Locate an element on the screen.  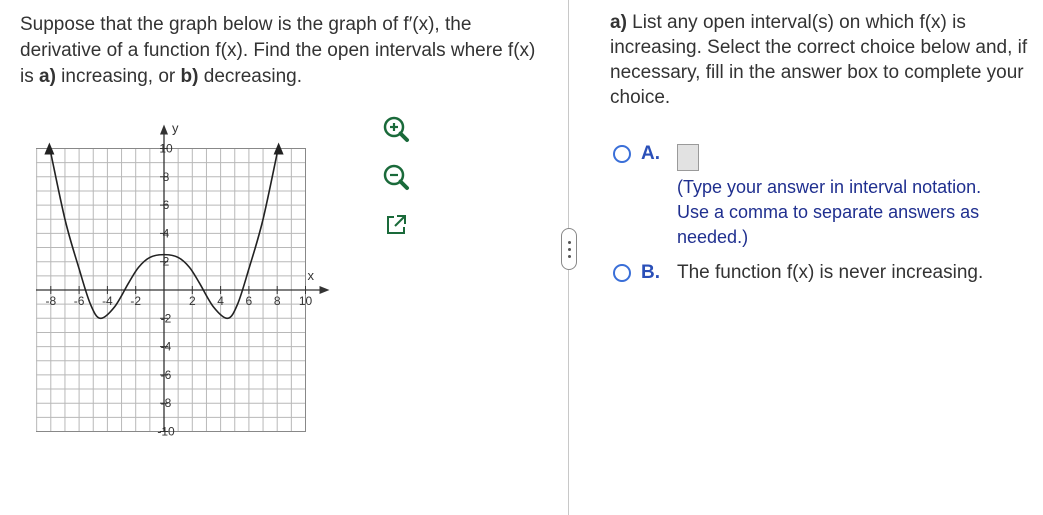
question-part-a-text: increasing, or is located at coordinates (118, 76).